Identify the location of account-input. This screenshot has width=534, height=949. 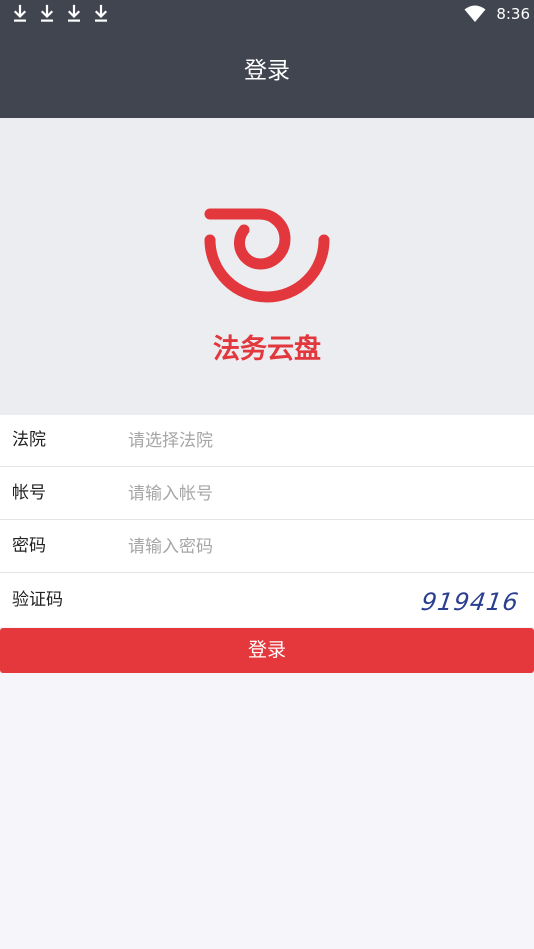
(318, 494).